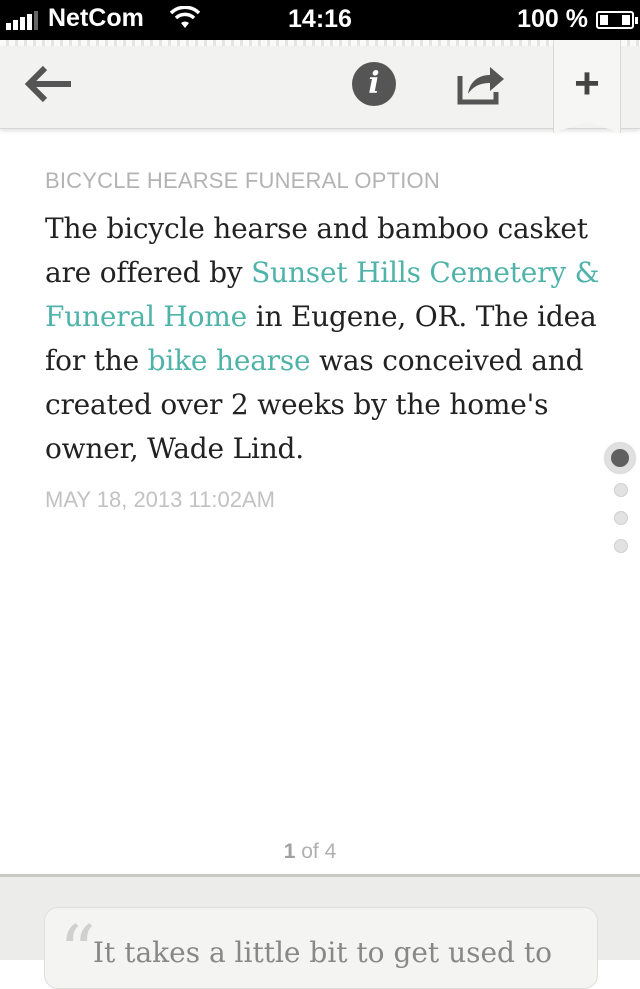 The height and width of the screenshot is (989, 640). I want to click on info-icon: i, so click(374, 83).